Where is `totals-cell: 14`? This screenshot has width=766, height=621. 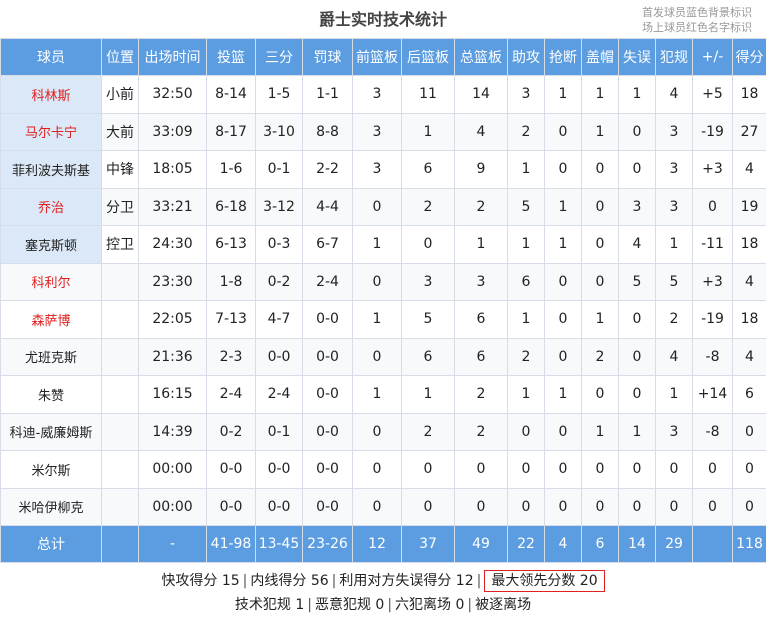
totals-cell: 14 is located at coordinates (637, 544).